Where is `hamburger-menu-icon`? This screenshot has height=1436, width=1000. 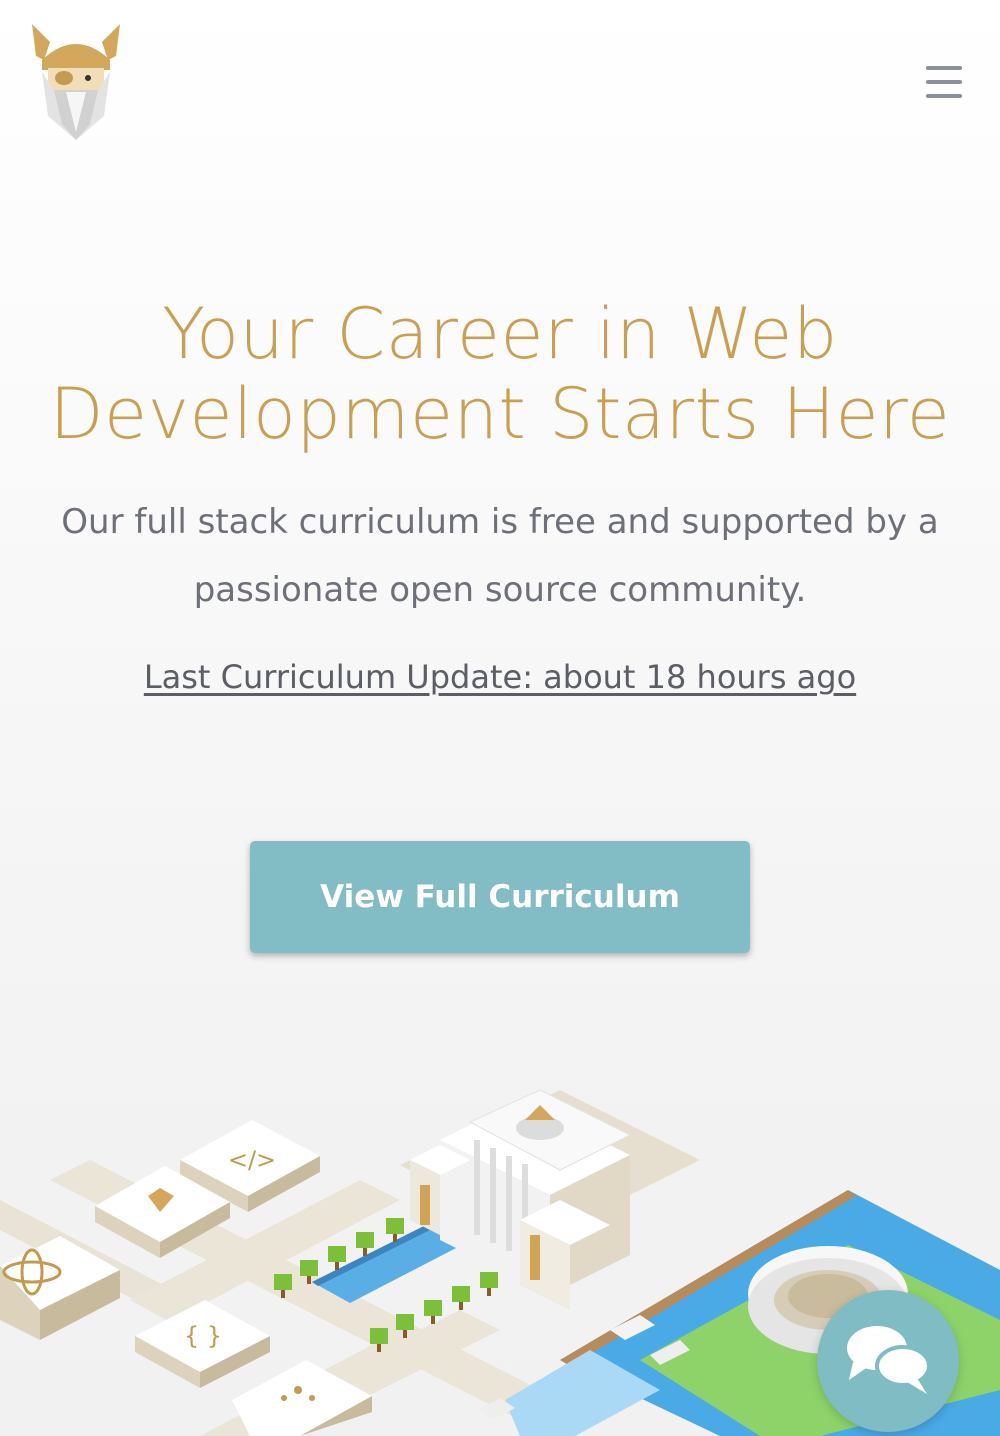 hamburger-menu-icon is located at coordinates (944, 82).